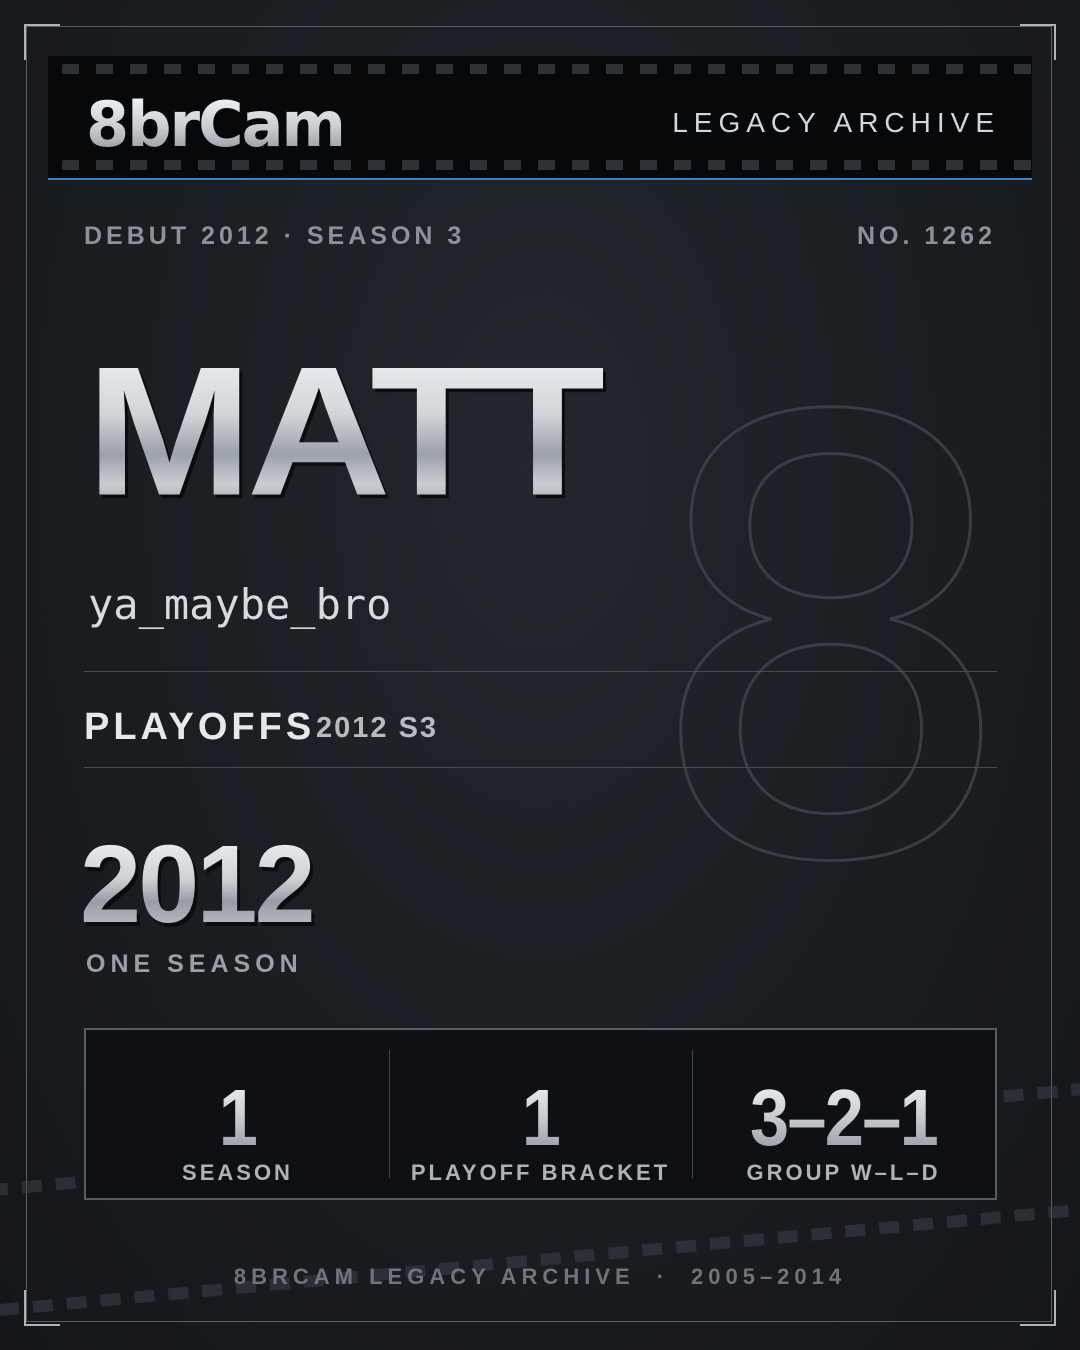 Image resolution: width=1080 pixels, height=1350 pixels. What do you see at coordinates (377, 728) in the screenshot?
I see `achievement-detail: 2012 S3` at bounding box center [377, 728].